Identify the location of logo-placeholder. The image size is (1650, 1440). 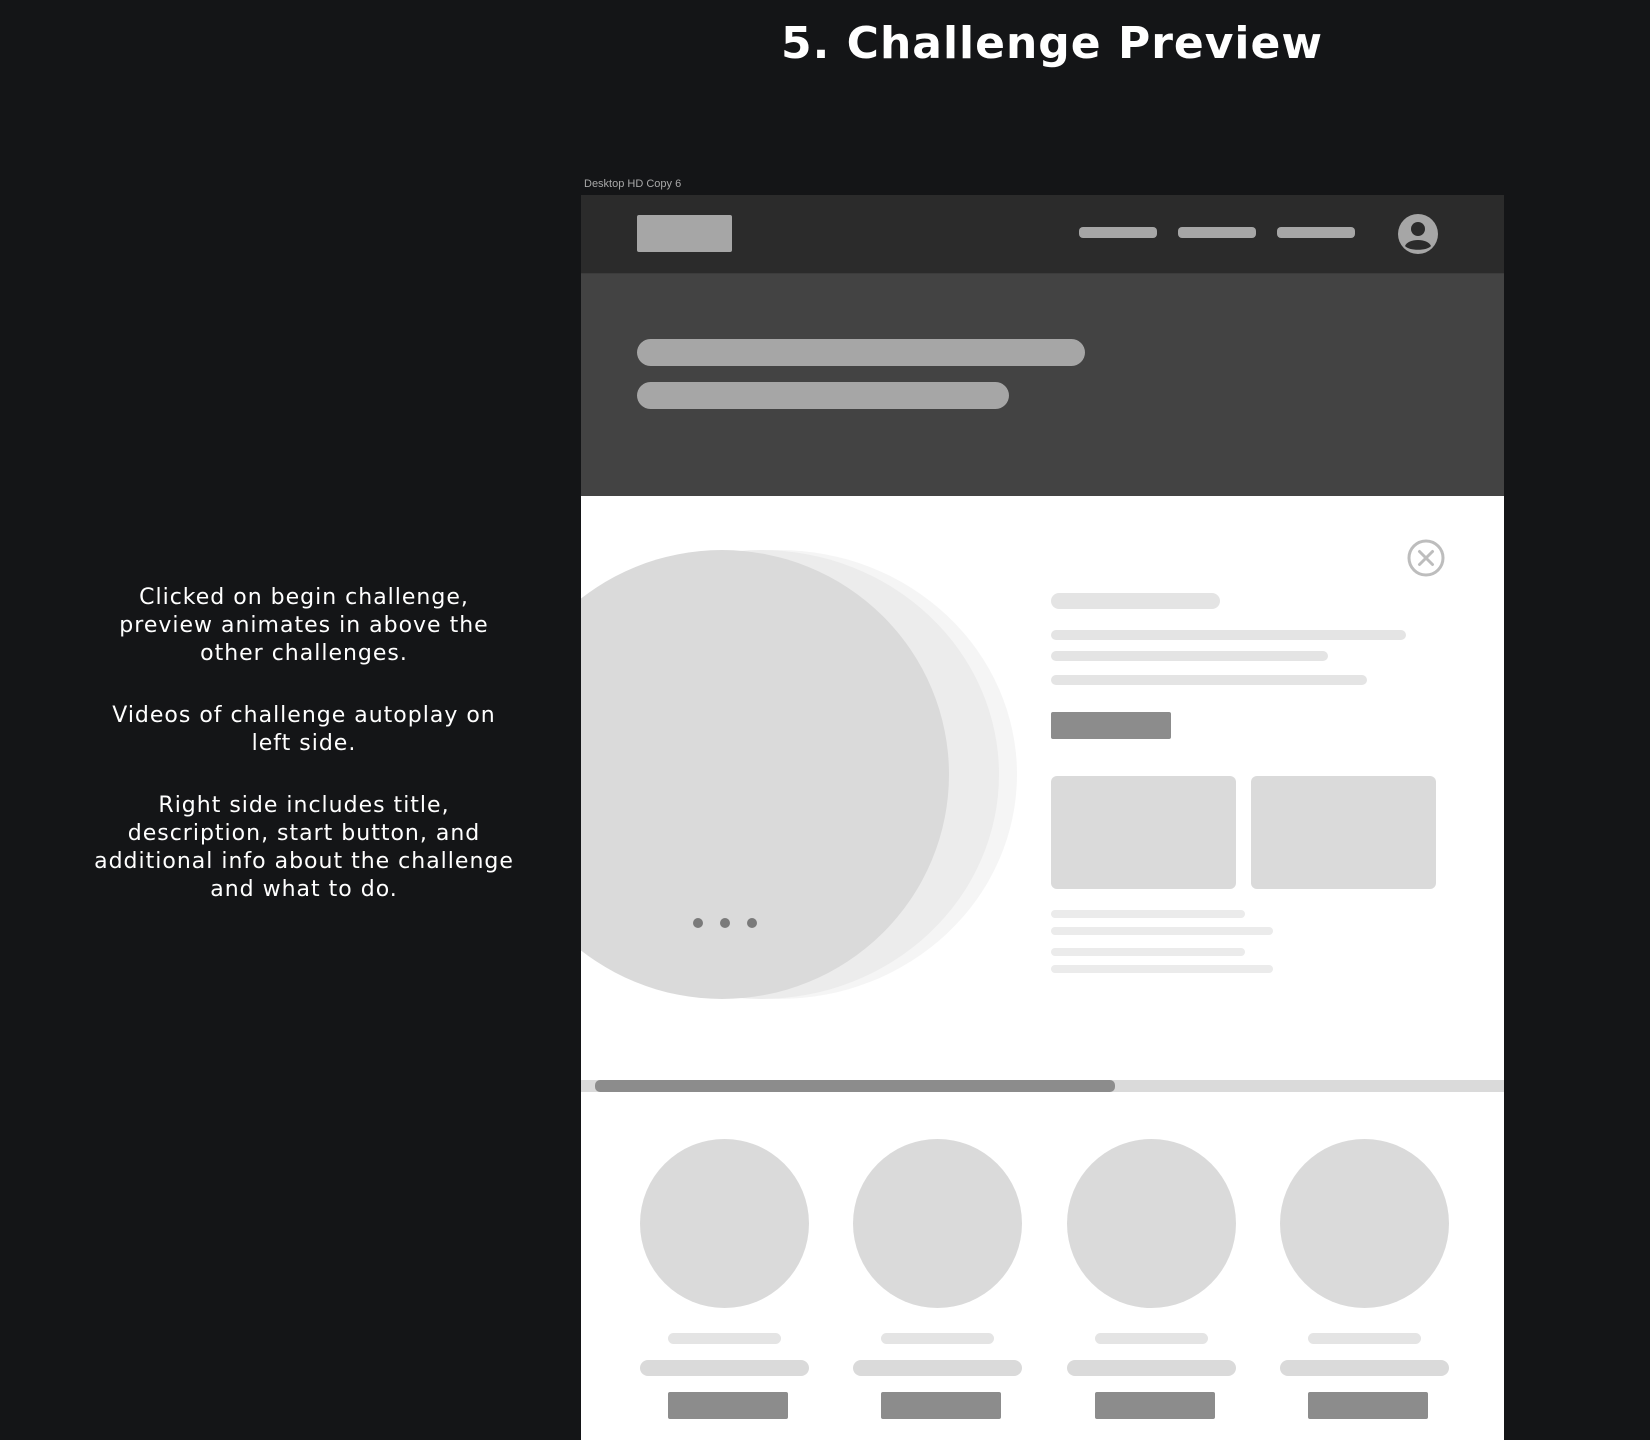
(684, 233).